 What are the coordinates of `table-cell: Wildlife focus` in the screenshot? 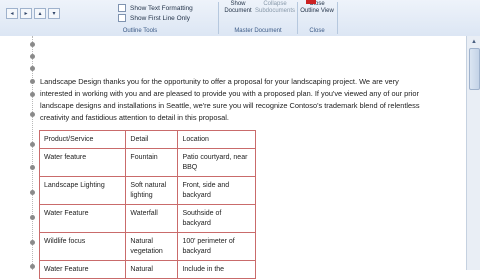 It's located at (82, 246).